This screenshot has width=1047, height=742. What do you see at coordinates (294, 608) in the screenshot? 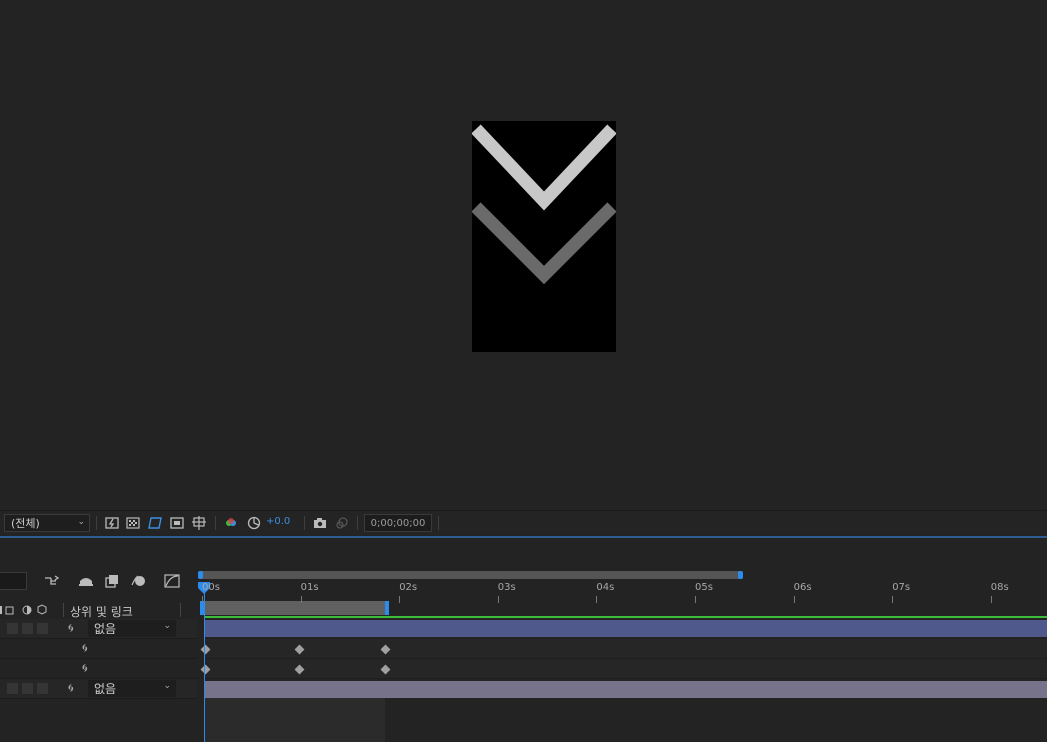
I see `composition-range-bar` at bounding box center [294, 608].